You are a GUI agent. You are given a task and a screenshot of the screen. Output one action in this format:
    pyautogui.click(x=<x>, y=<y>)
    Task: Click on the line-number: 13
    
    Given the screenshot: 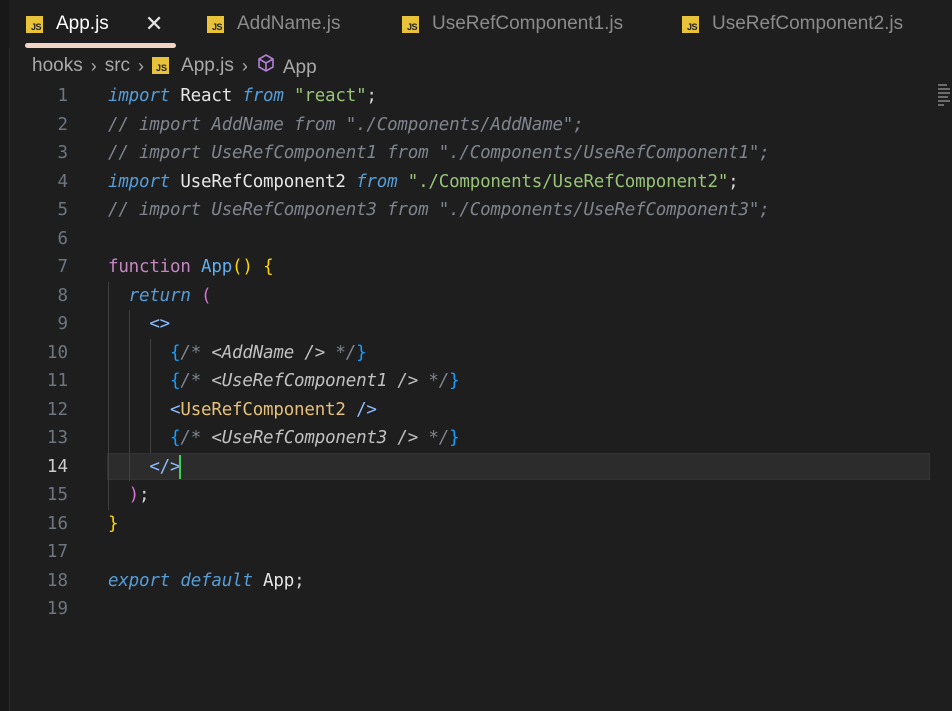 What is the action you would take?
    pyautogui.click(x=57, y=438)
    